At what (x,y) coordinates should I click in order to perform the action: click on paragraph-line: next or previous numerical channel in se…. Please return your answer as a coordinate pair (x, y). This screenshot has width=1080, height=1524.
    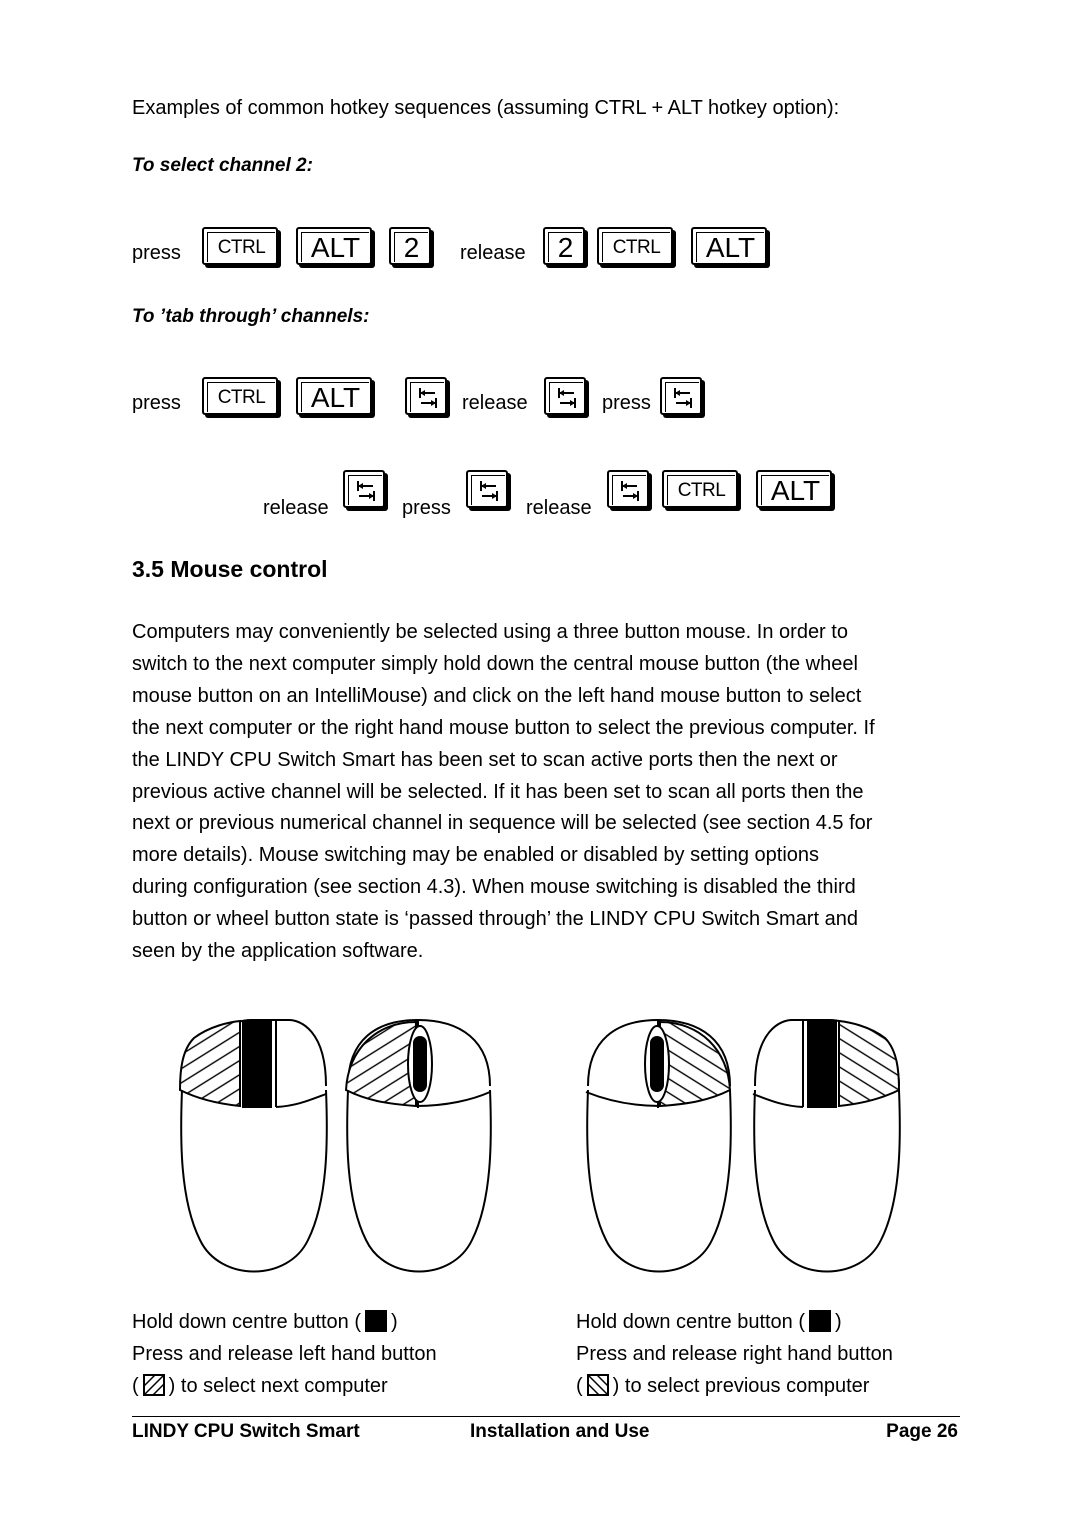
    Looking at the image, I should click on (502, 823).